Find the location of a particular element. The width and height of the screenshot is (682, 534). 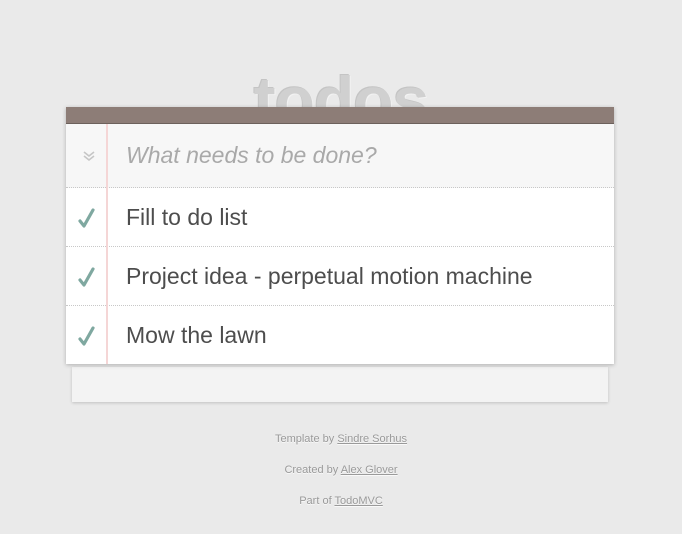

footer-template-prefix: Template by is located at coordinates (306, 439).